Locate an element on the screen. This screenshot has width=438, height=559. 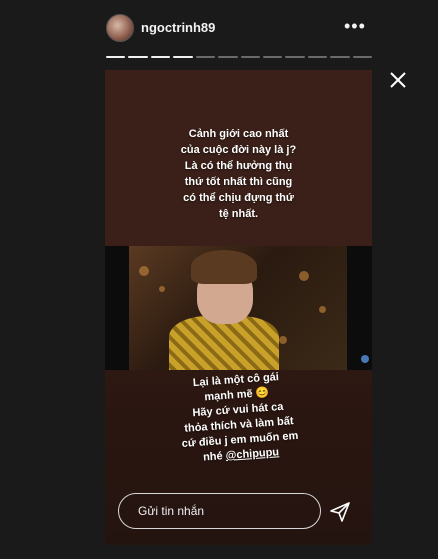
reply-placeholder: Gửi tin nhắn is located at coordinates (171, 511).